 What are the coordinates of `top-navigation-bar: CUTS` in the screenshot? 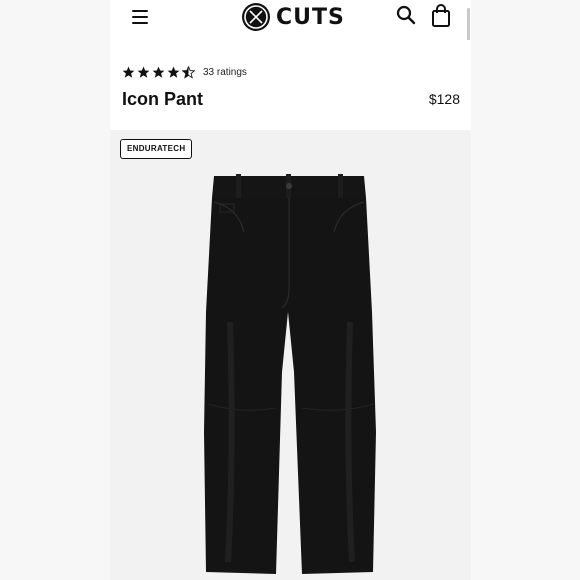 It's located at (290, 20).